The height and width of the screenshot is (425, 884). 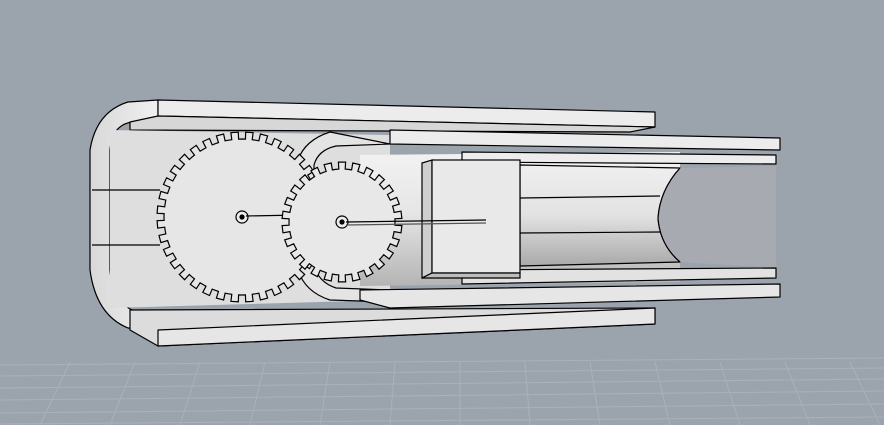 What do you see at coordinates (471, 219) in the screenshot?
I see `slider-block` at bounding box center [471, 219].